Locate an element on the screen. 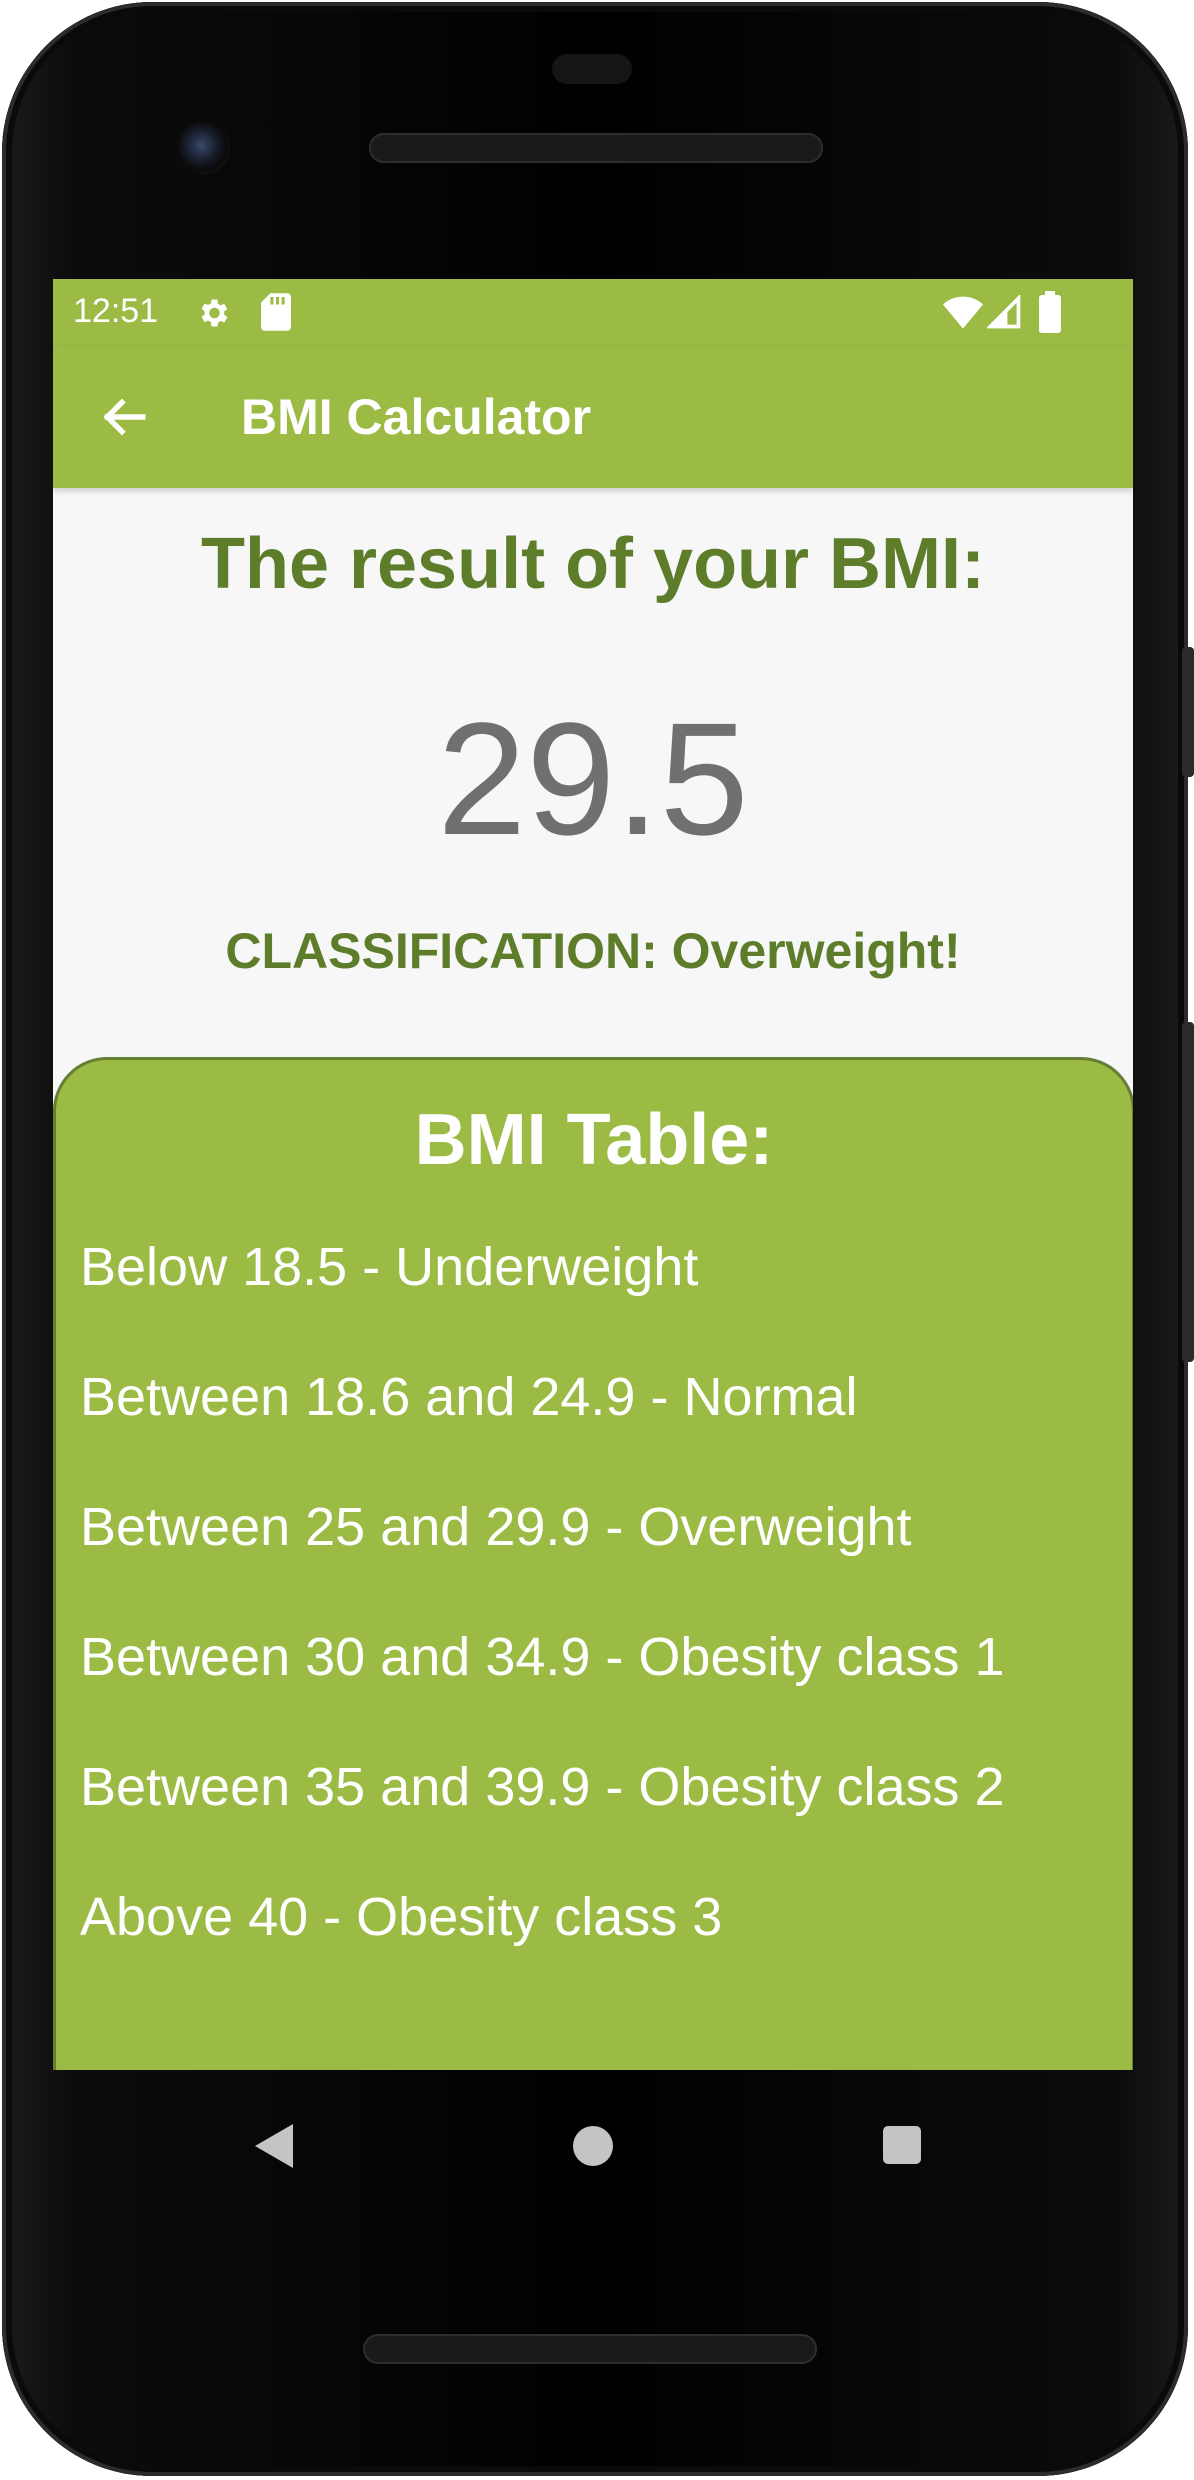  front-camera is located at coordinates (204, 148).